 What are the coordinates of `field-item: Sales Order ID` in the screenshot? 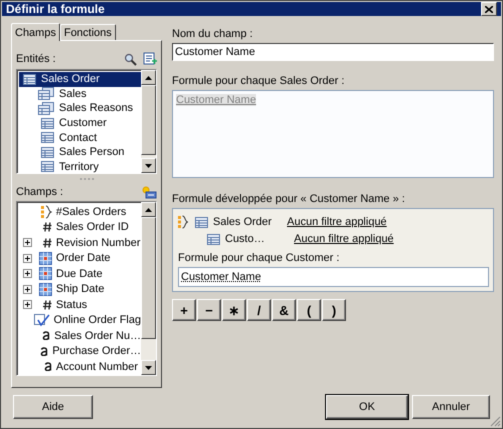 It's located at (80, 227).